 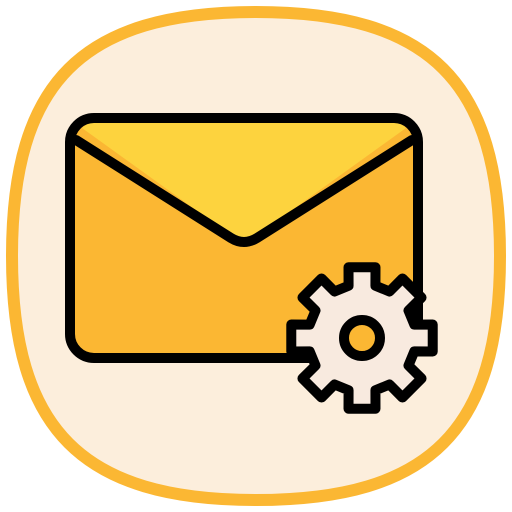 I want to click on gear-center-hole, so click(x=362, y=338).